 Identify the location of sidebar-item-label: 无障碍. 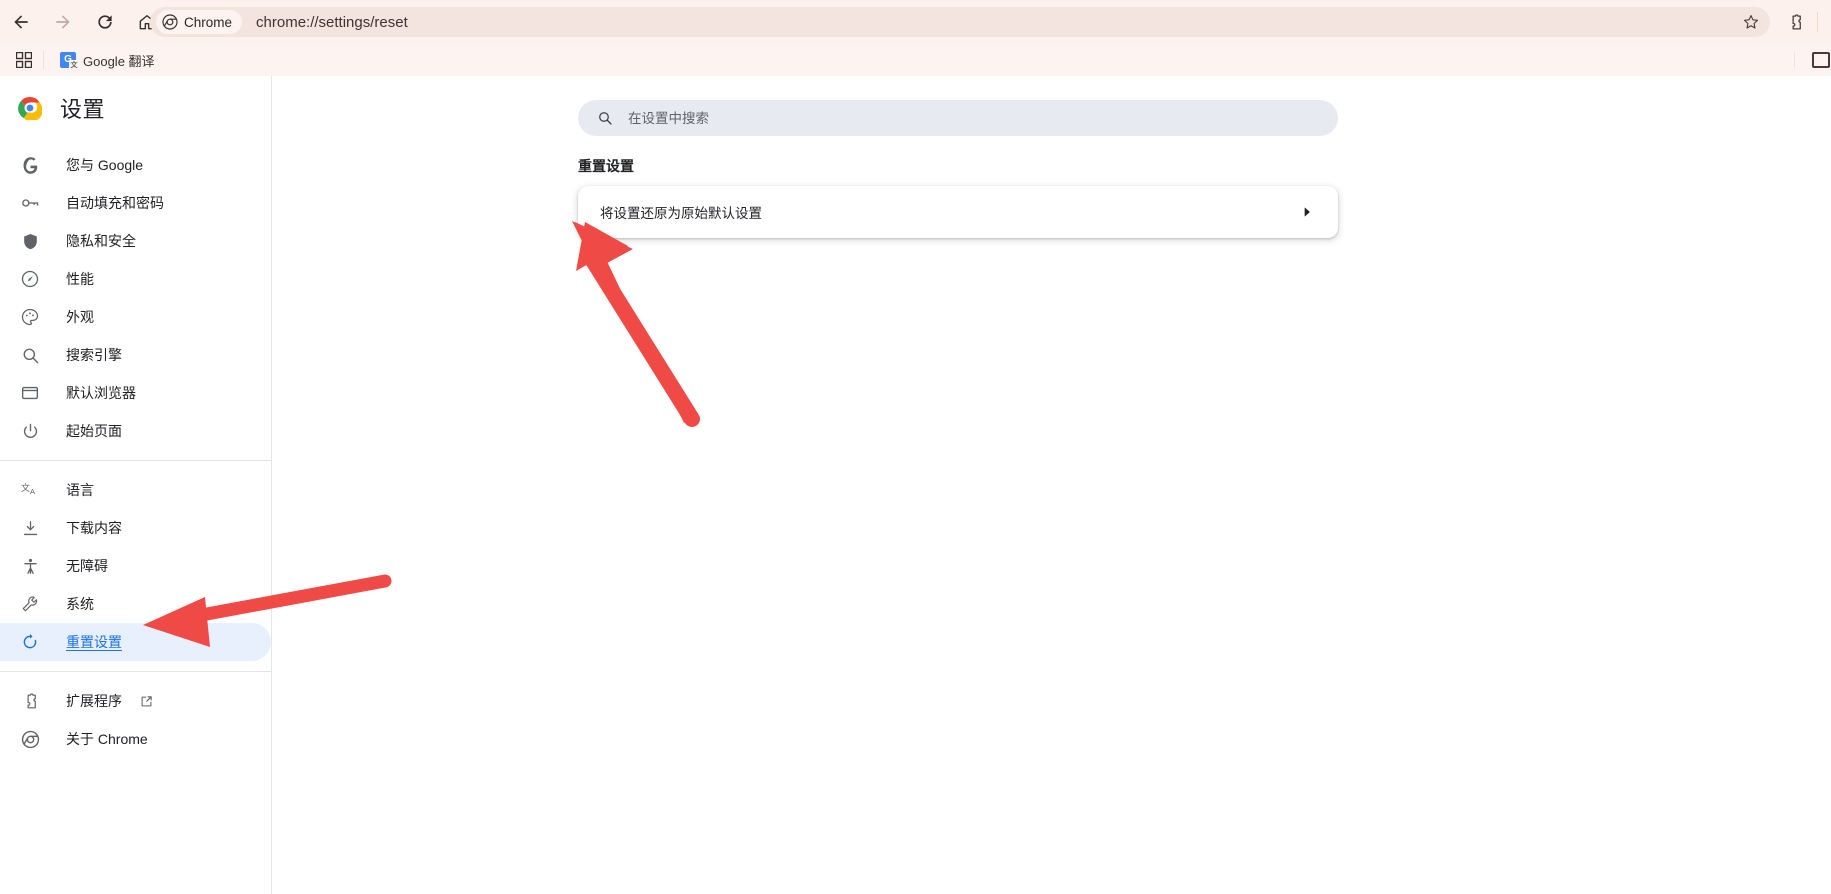
(87, 566).